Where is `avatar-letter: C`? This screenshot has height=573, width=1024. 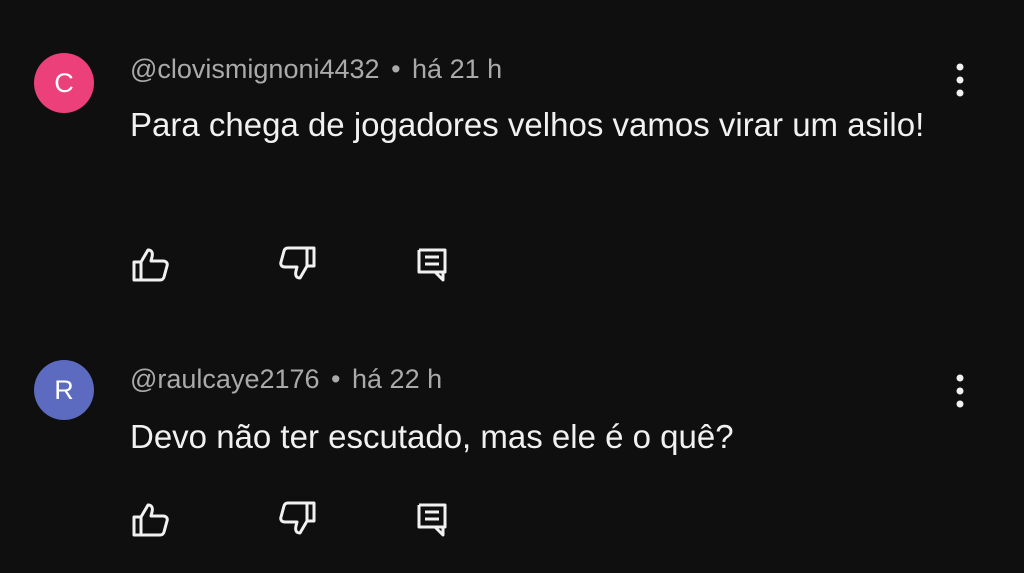 avatar-letter: C is located at coordinates (64, 83).